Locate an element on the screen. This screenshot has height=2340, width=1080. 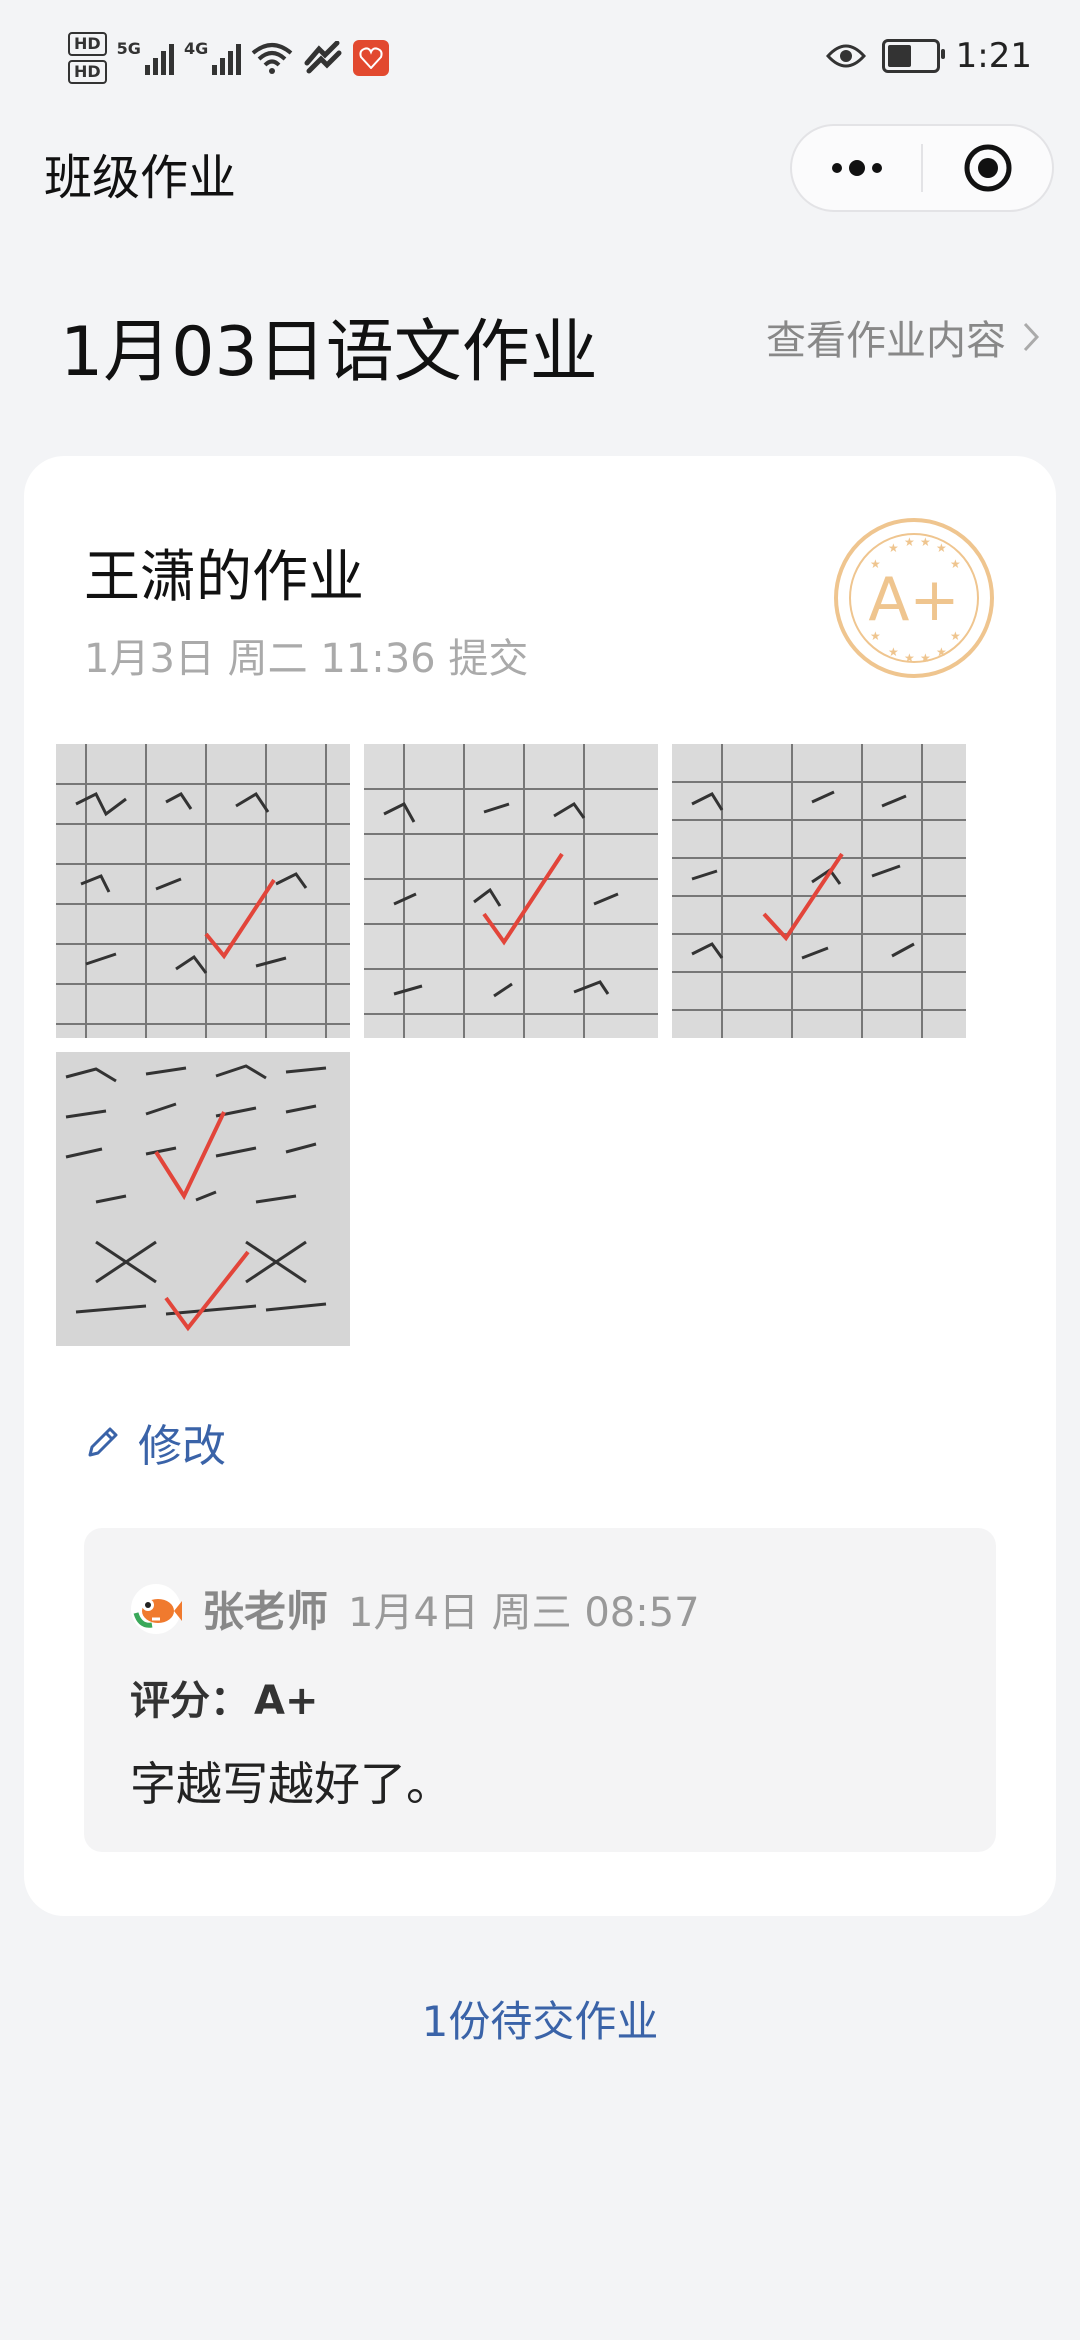
grade-stamp-text: A+ is located at coordinates (913, 600).